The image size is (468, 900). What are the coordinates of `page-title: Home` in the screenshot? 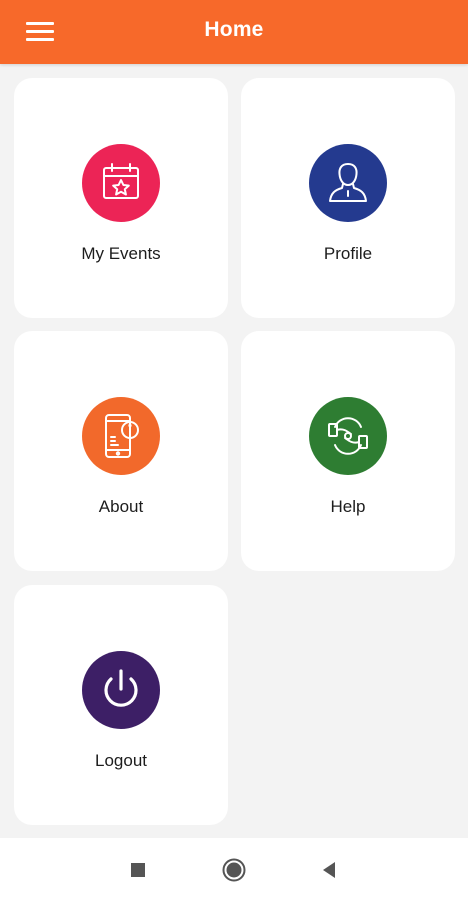 It's located at (234, 29).